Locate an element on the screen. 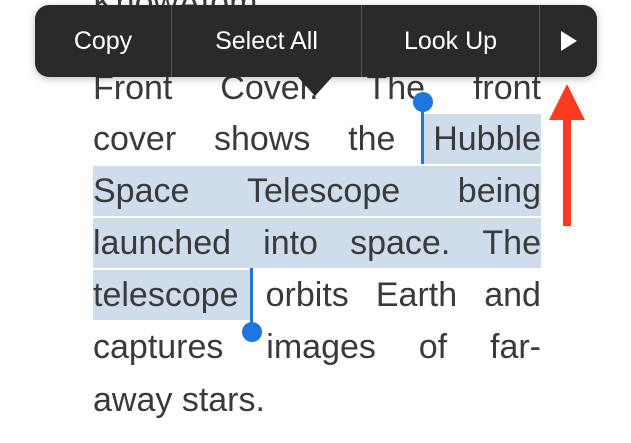 This screenshot has width=631, height=443. play-right-icon is located at coordinates (568, 41).